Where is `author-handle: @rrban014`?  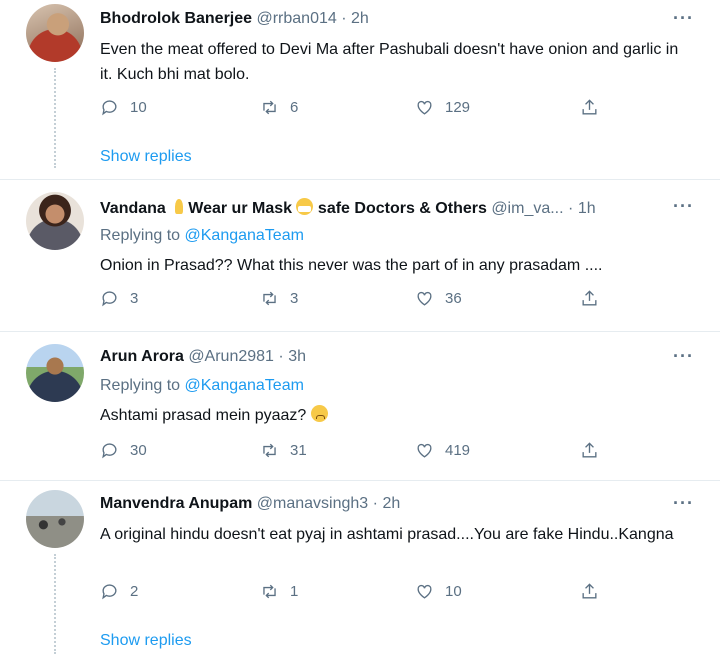
author-handle: @rrban014 is located at coordinates (296, 18).